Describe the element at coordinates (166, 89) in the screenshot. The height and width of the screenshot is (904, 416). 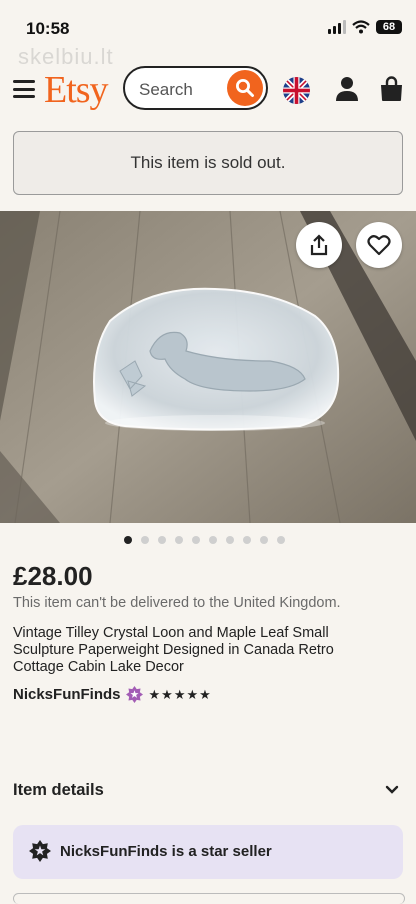
I see `search-placeholder: Search` at that location.